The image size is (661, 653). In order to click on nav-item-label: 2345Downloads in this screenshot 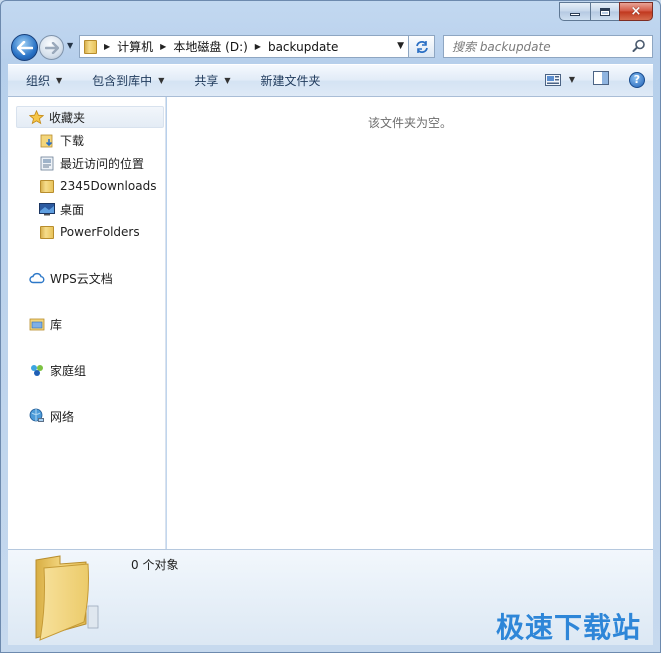, I will do `click(108, 186)`.